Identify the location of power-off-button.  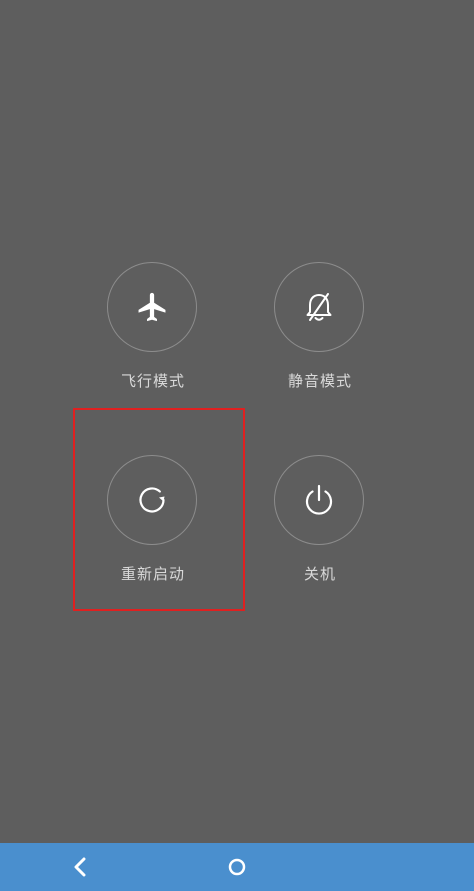
(319, 500).